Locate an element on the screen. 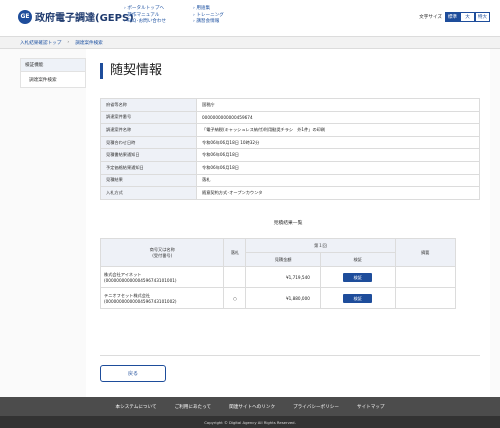  info-row: 調達案件番号 0000000000000459674 is located at coordinates (290, 117).